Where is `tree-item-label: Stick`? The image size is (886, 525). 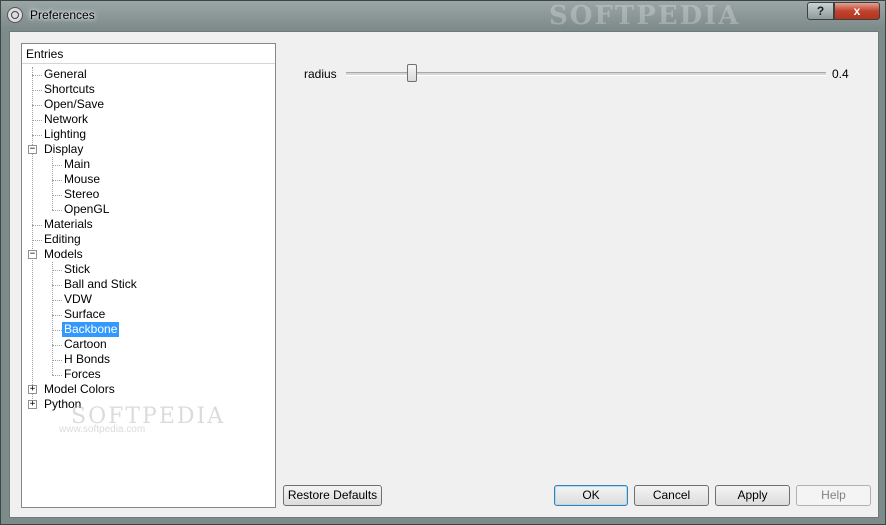 tree-item-label: Stick is located at coordinates (77, 269).